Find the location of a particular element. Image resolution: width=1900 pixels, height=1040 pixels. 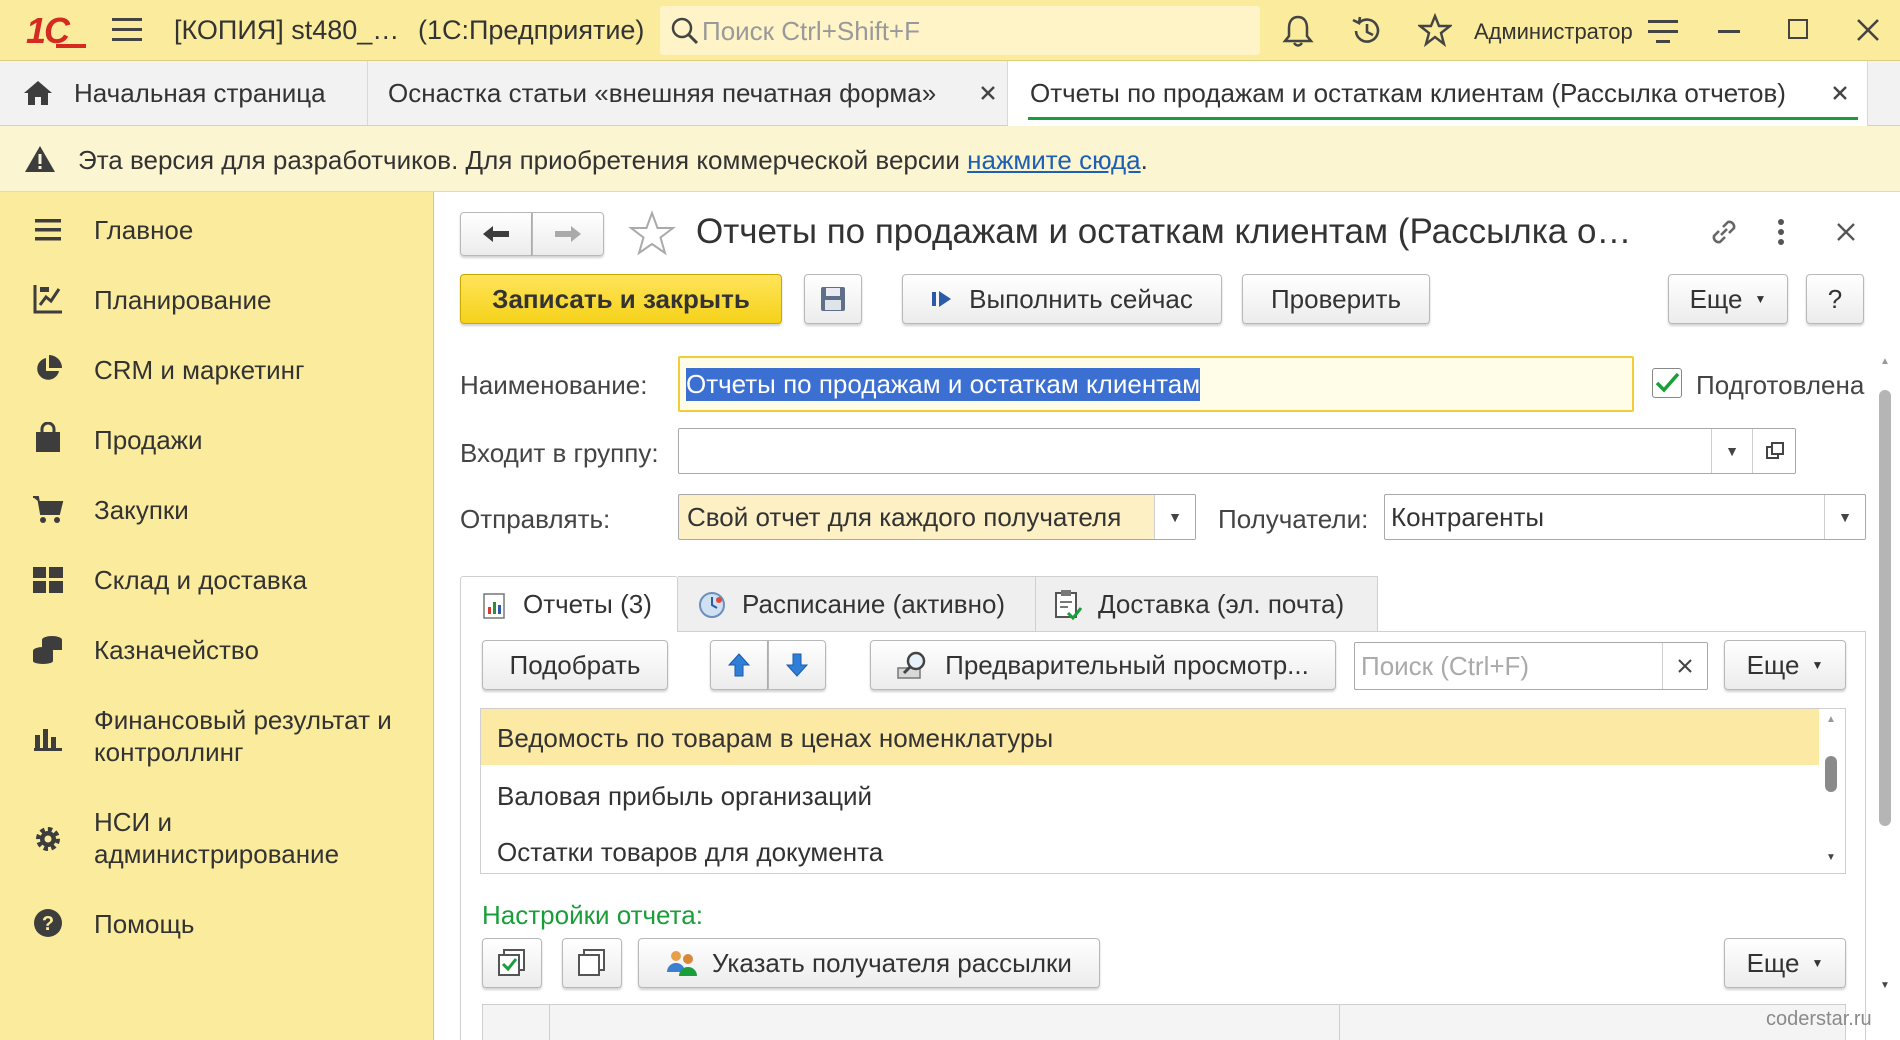

form-scrollbar: ▲ ▼ is located at coordinates (1885, 680).